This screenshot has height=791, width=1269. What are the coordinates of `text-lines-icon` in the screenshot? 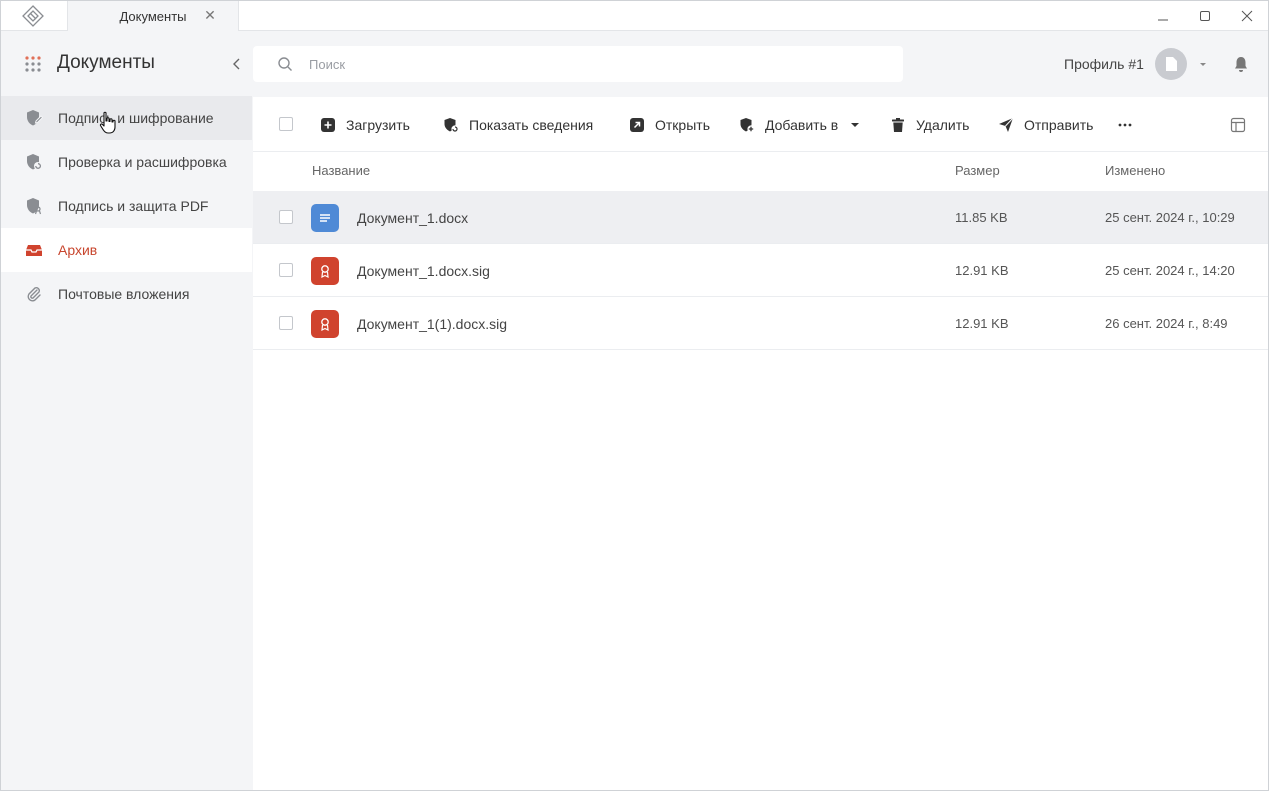 It's located at (325, 218).